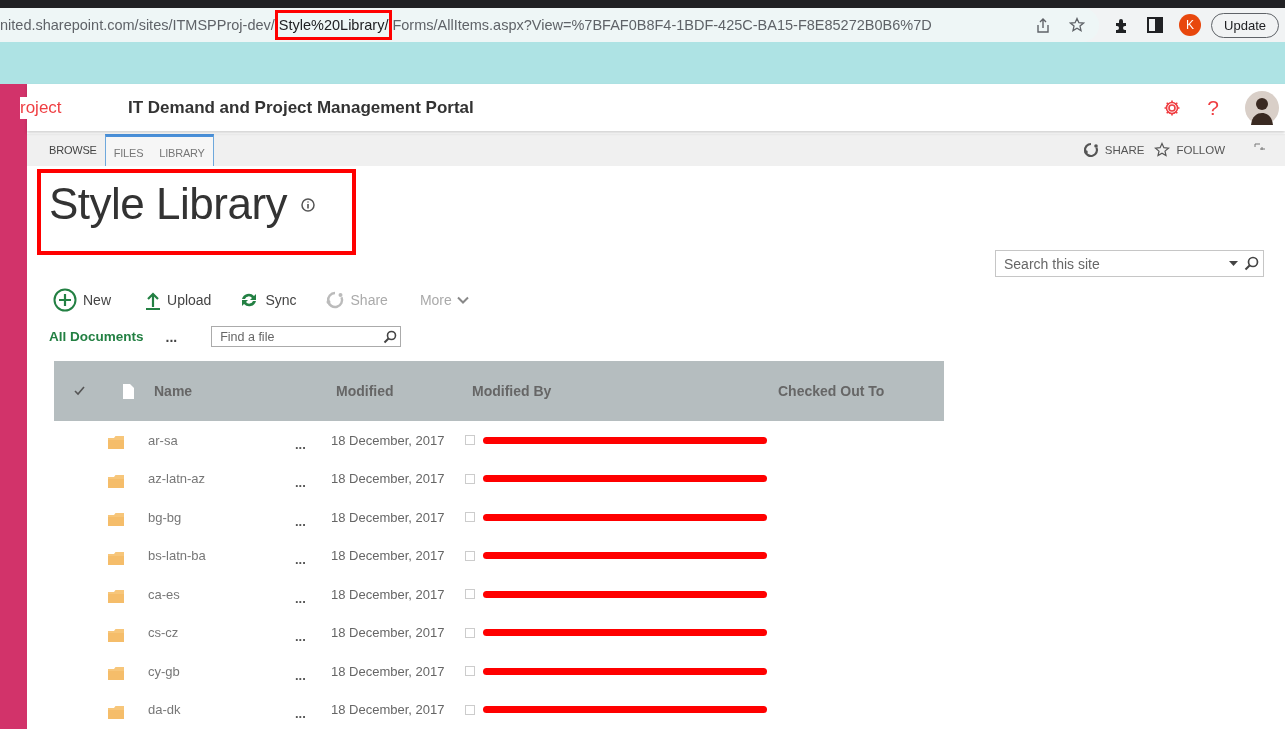 The image size is (1285, 729). I want to click on folder-name-link: az-latn-az, so click(177, 479).